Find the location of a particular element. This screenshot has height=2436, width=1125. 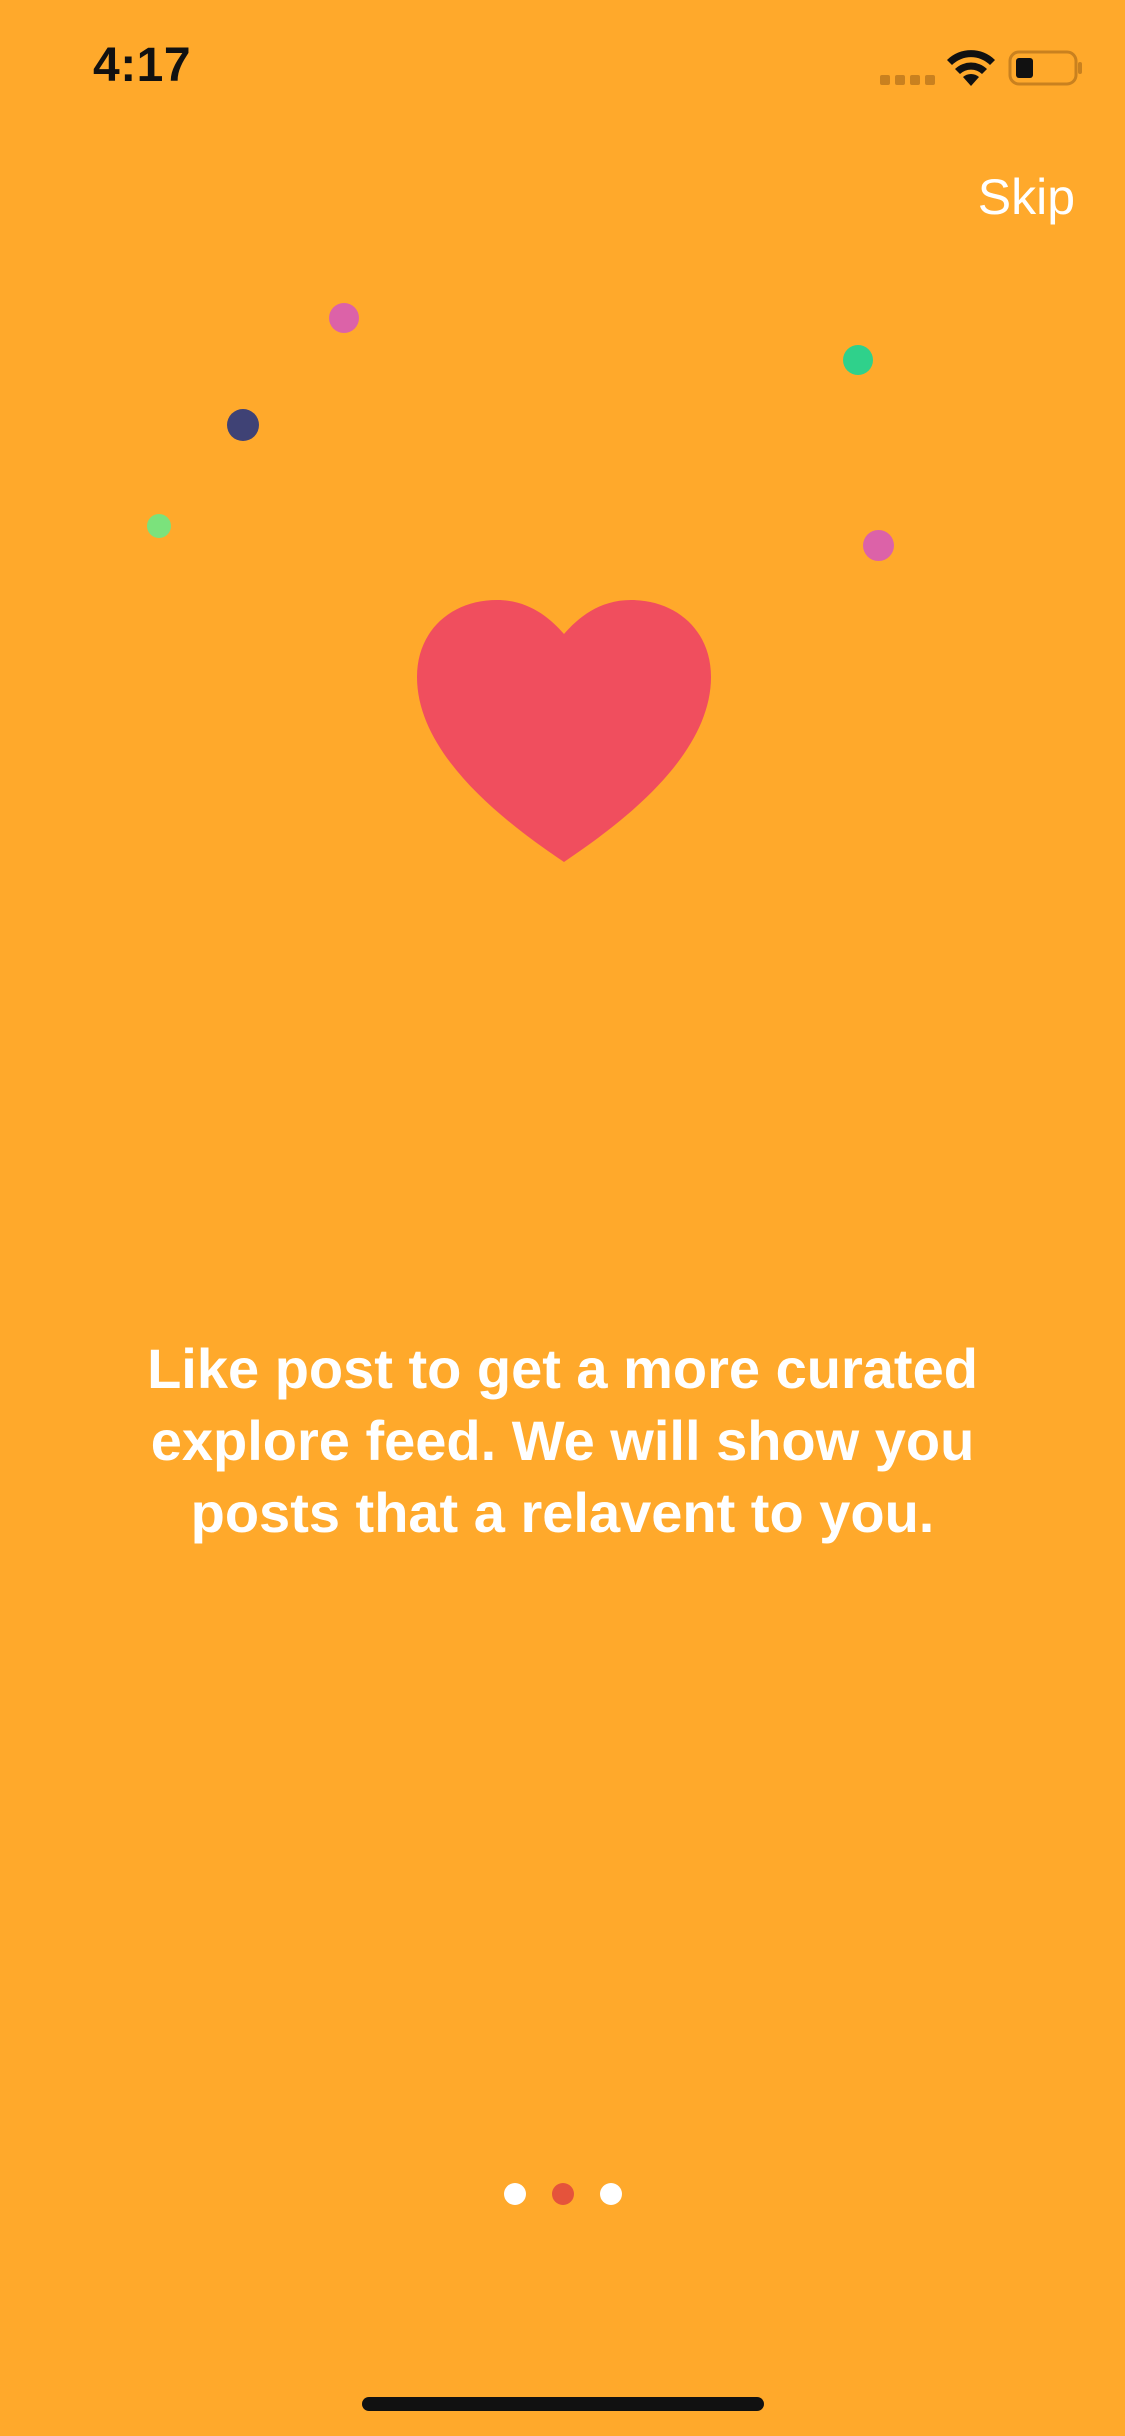

skip-button: Skip is located at coordinates (1026, 197).